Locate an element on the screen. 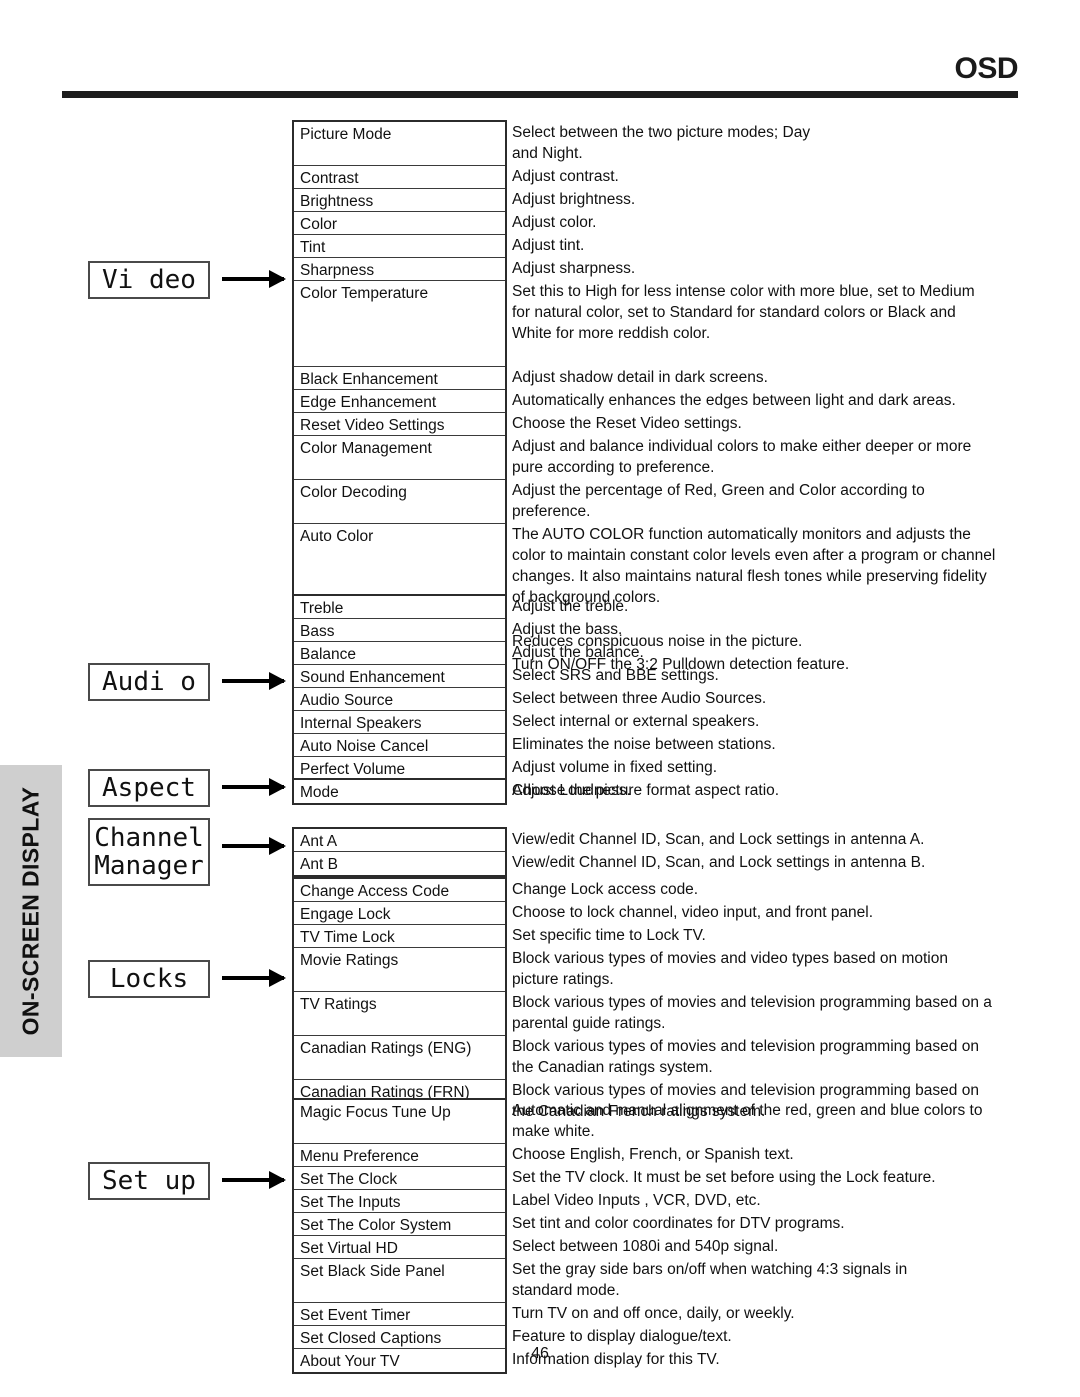 Image resolution: width=1080 pixels, height=1397 pixels. page-title: OSD is located at coordinates (986, 68).